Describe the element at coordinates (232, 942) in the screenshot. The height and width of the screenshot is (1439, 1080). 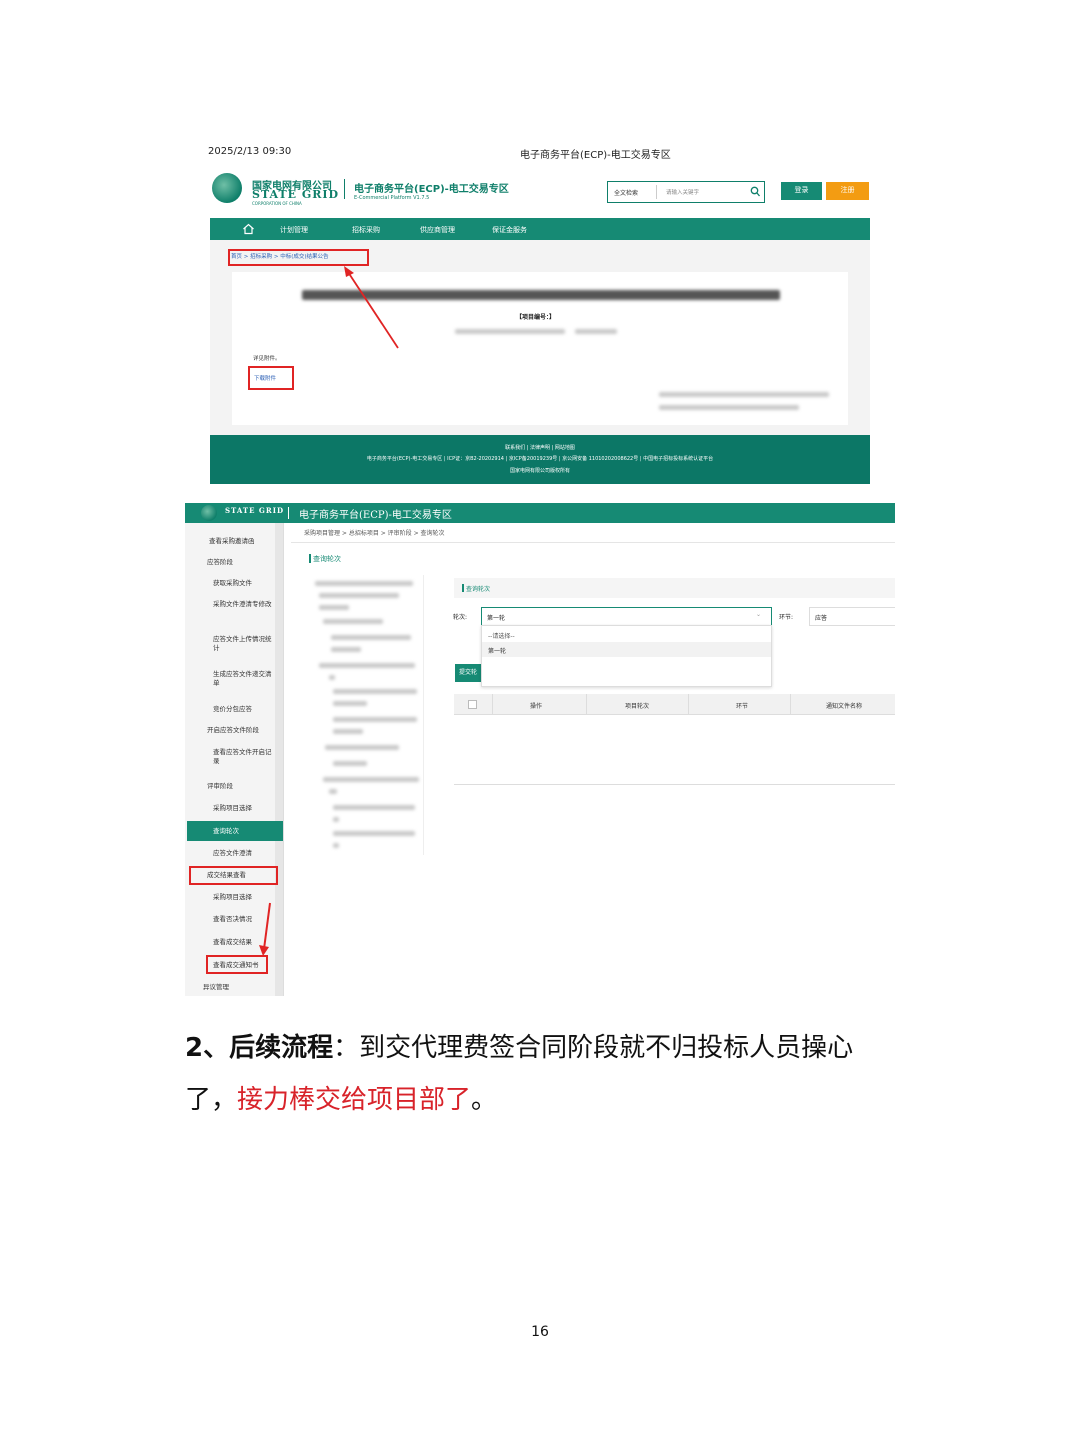
I see `sidebar-item-view-result: 查看成交结果` at that location.